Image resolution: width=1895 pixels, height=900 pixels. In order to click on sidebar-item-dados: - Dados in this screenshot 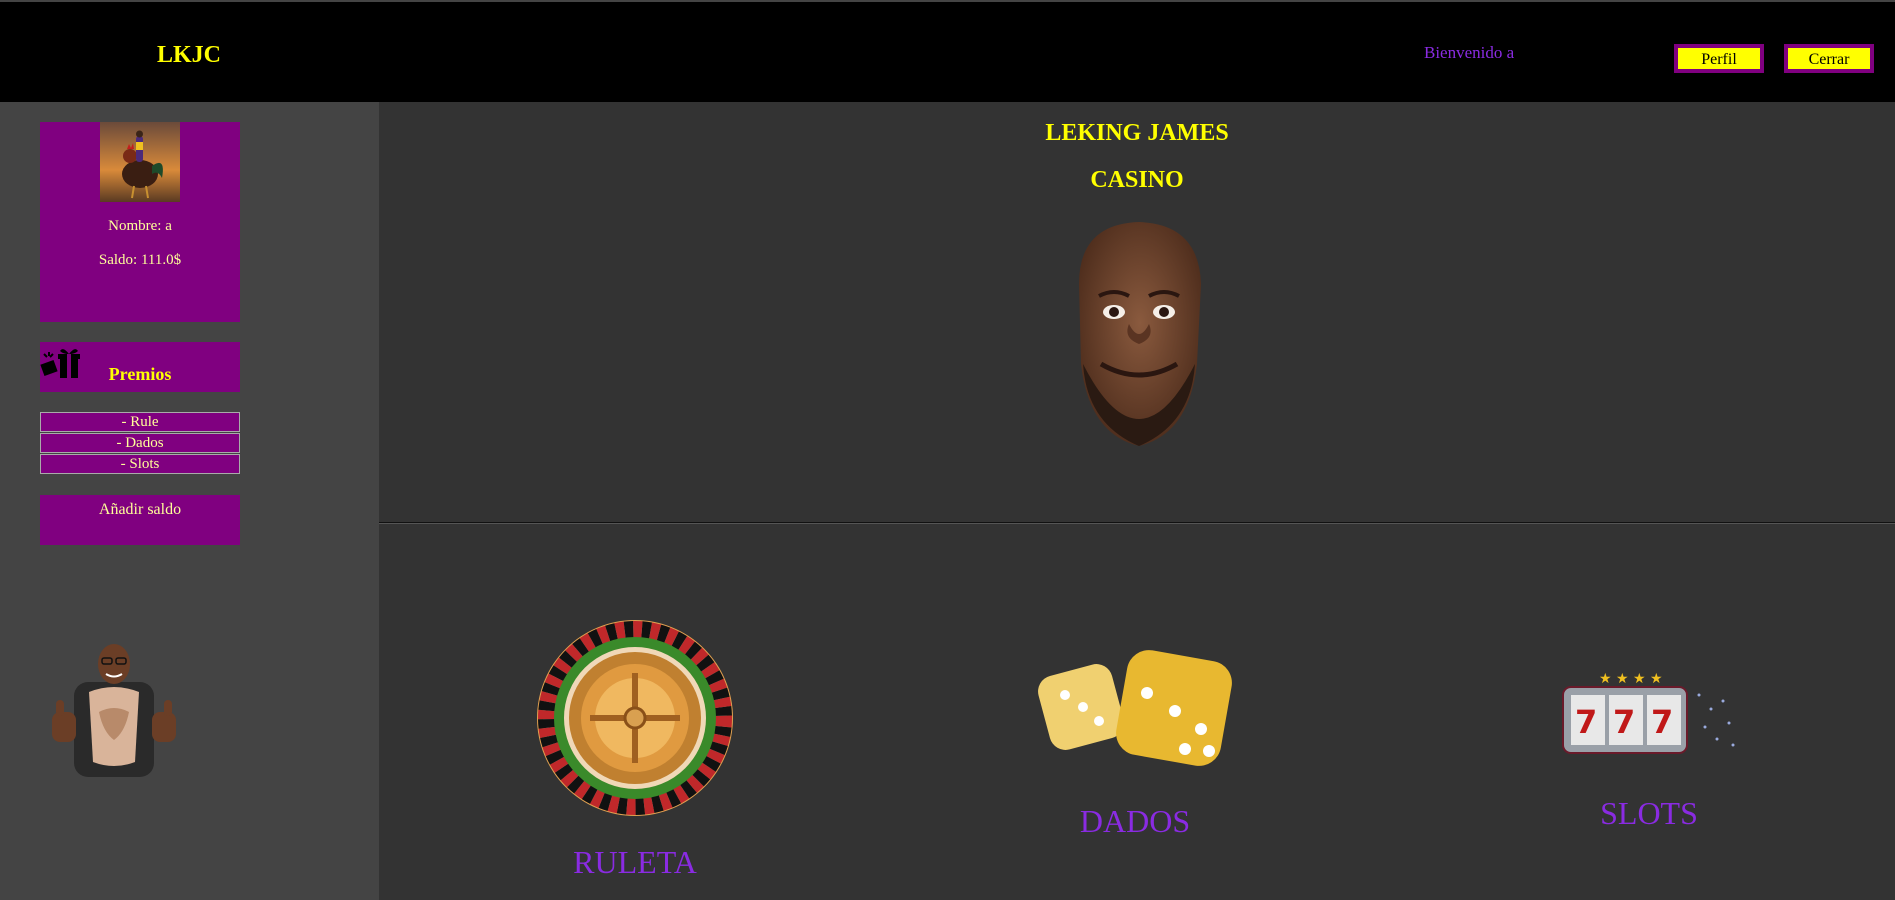, I will do `click(140, 443)`.